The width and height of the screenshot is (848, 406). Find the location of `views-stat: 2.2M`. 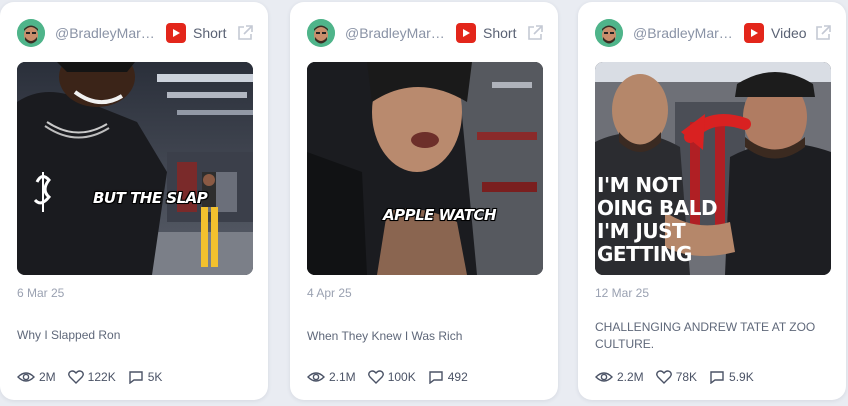

views-stat: 2.2M is located at coordinates (619, 377).